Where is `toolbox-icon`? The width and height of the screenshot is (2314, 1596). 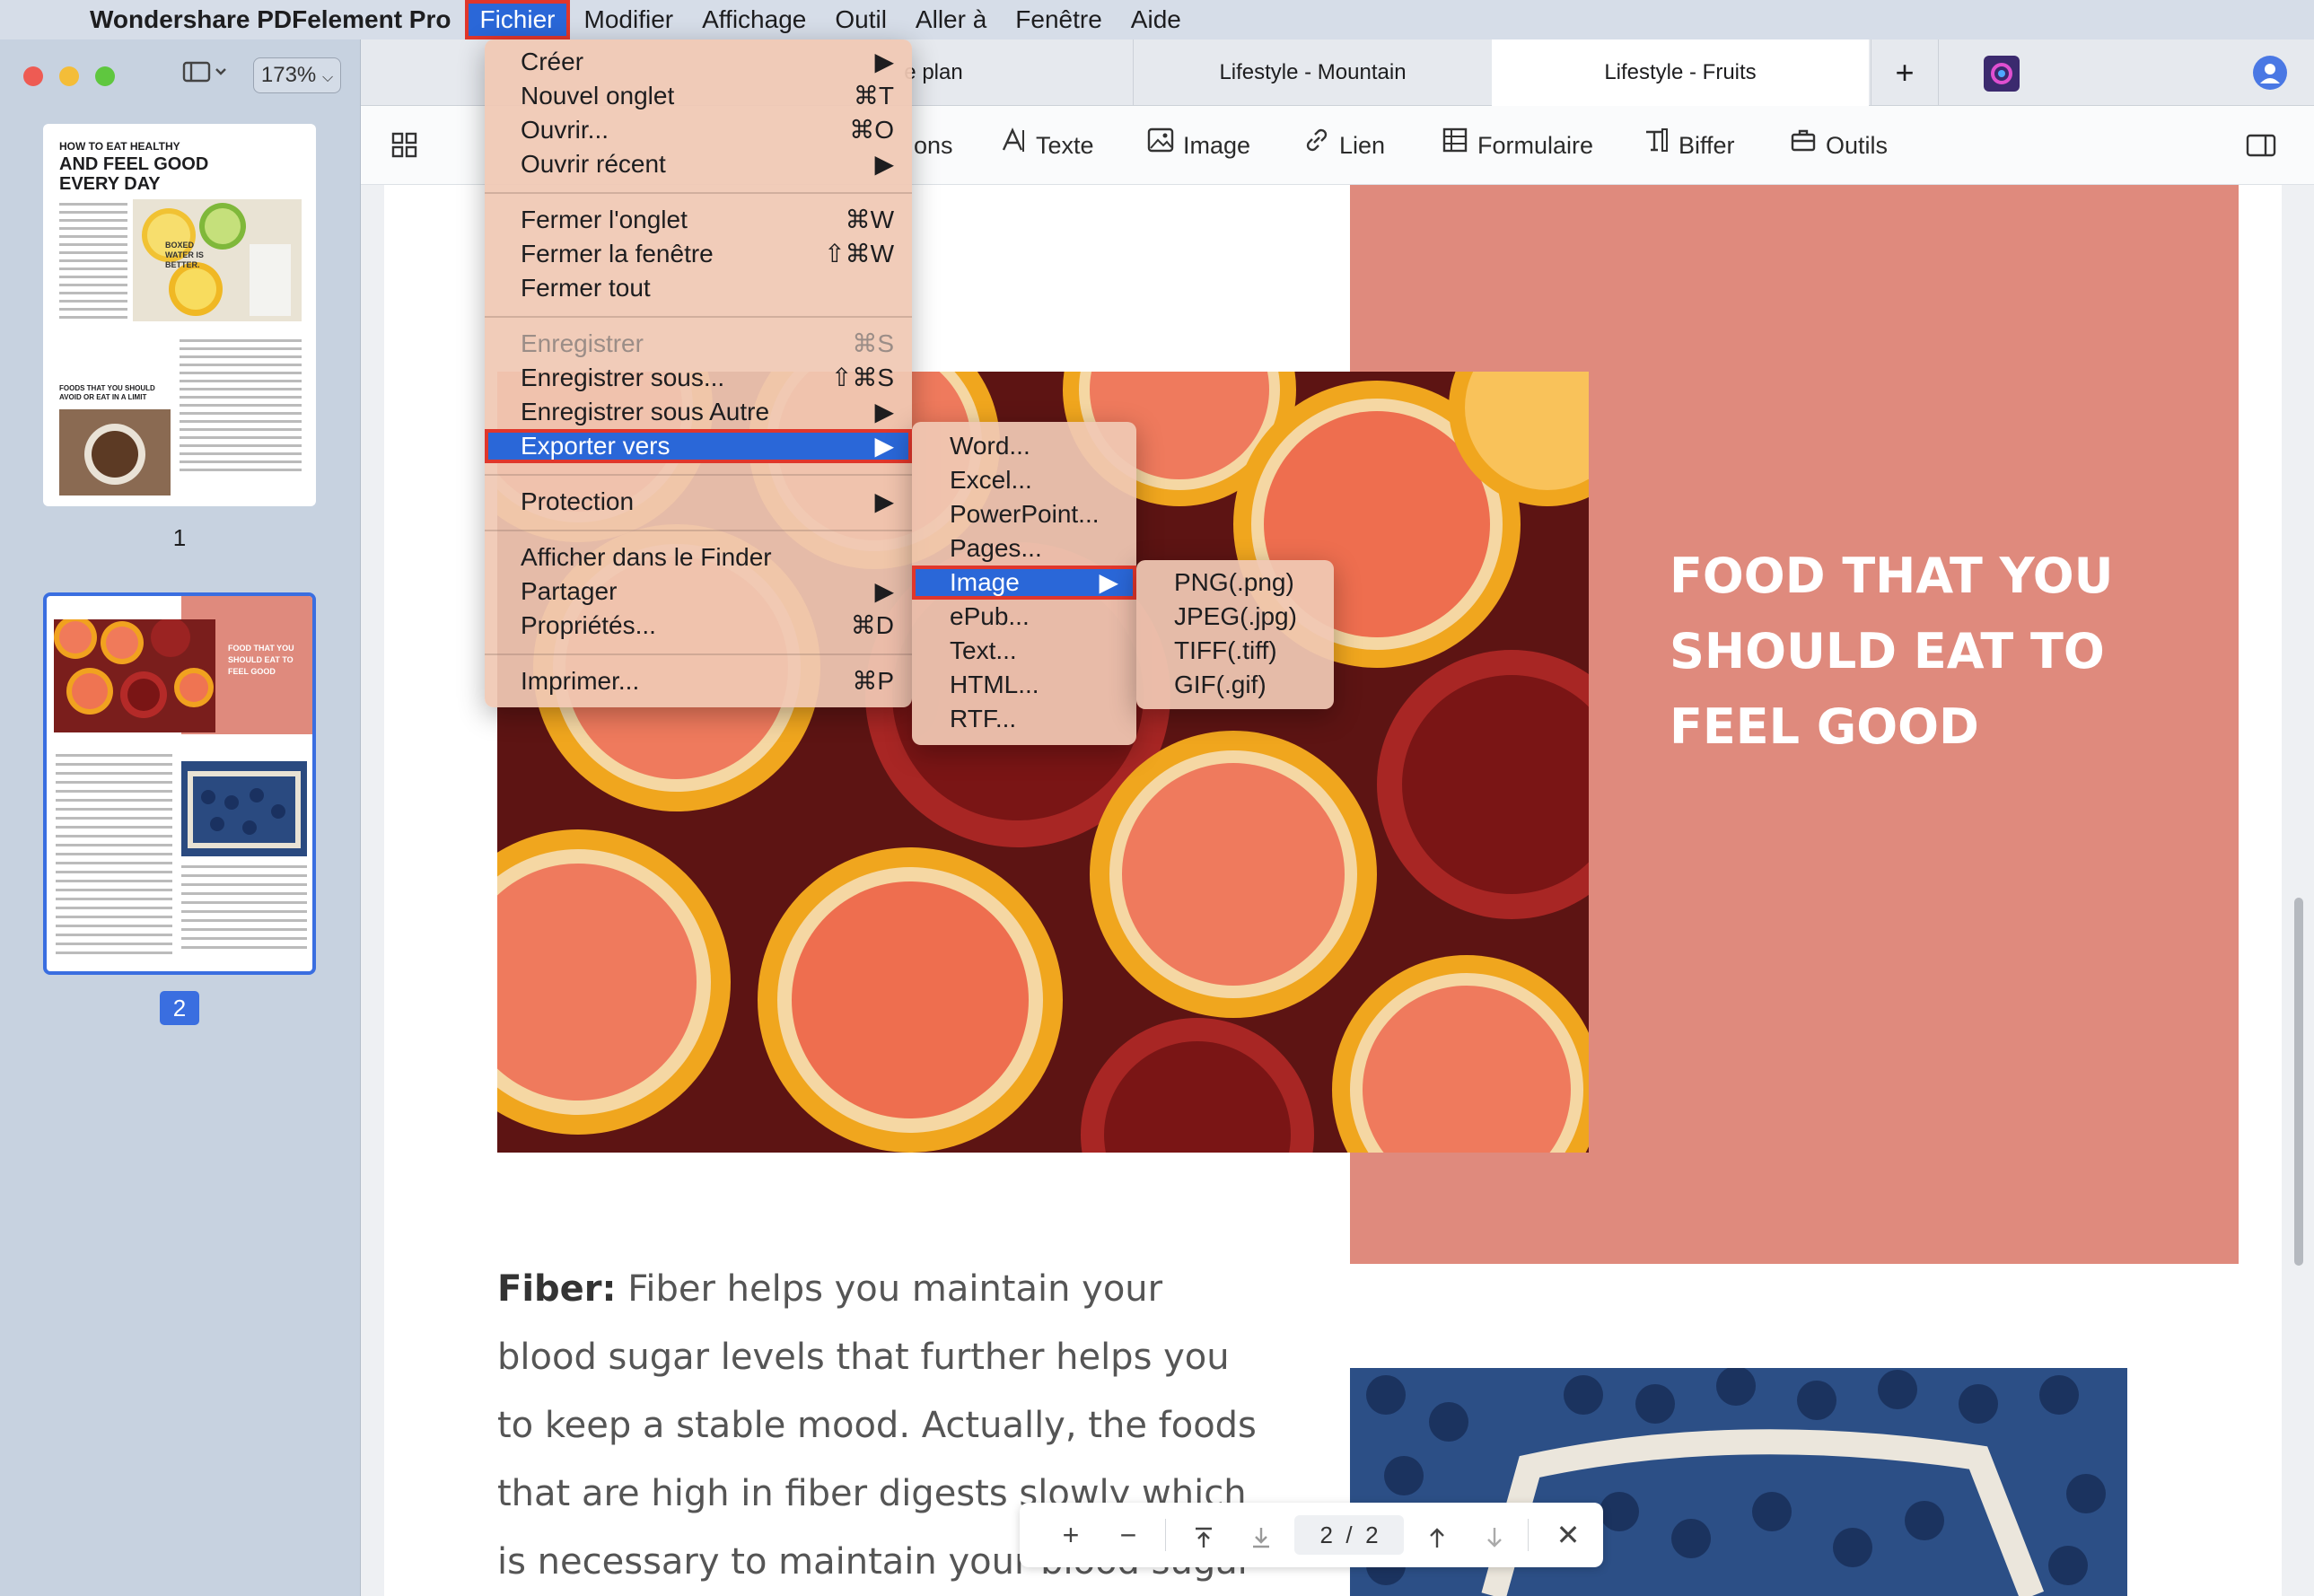
toolbox-icon is located at coordinates (1803, 145).